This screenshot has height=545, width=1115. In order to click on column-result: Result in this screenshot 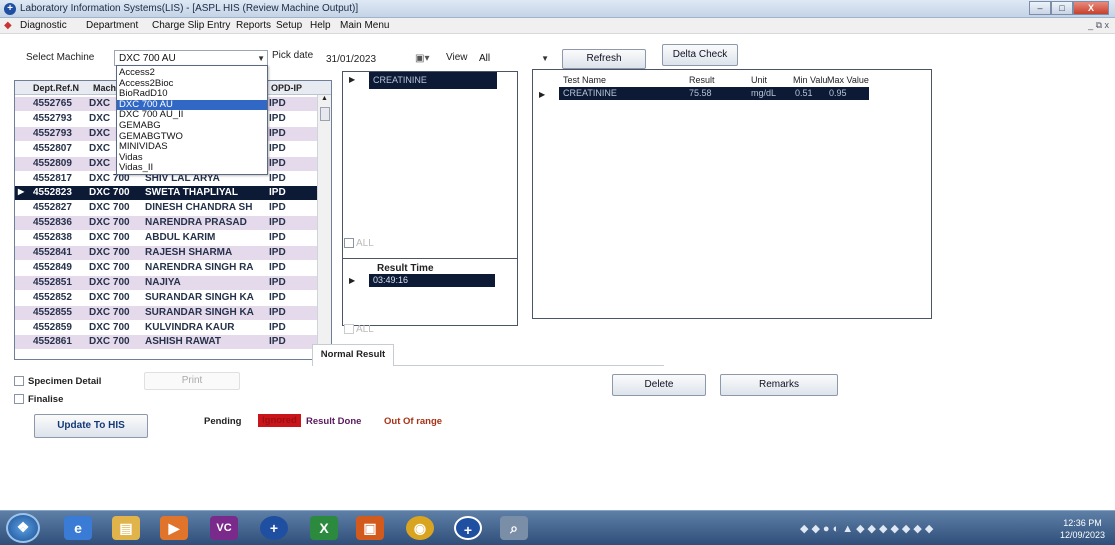, I will do `click(702, 80)`.